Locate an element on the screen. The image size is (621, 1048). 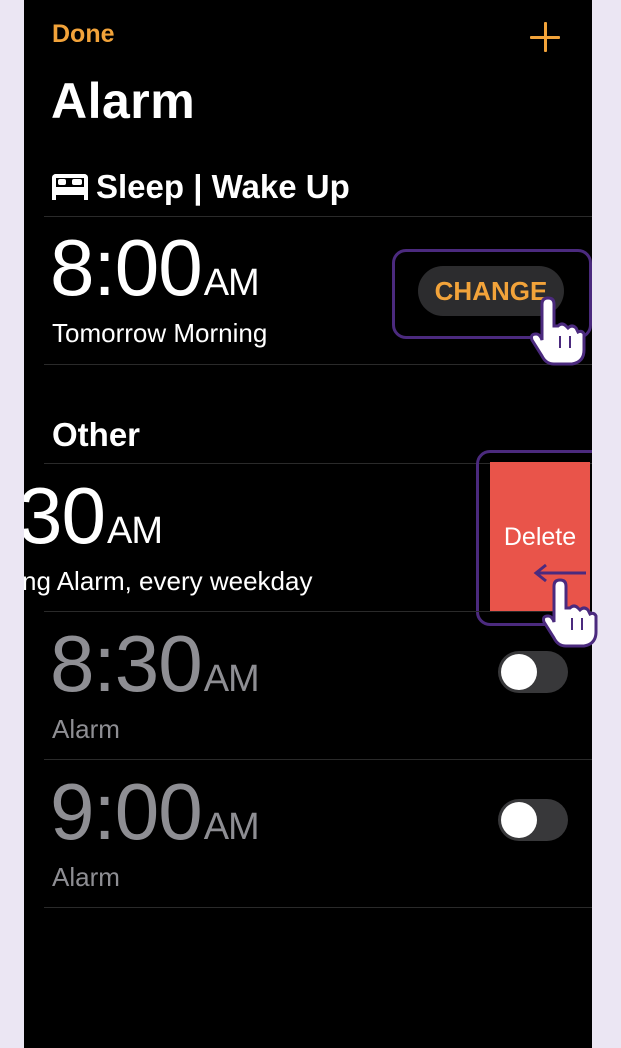
sleep-heading: Sleep | Wake Up is located at coordinates (223, 186).